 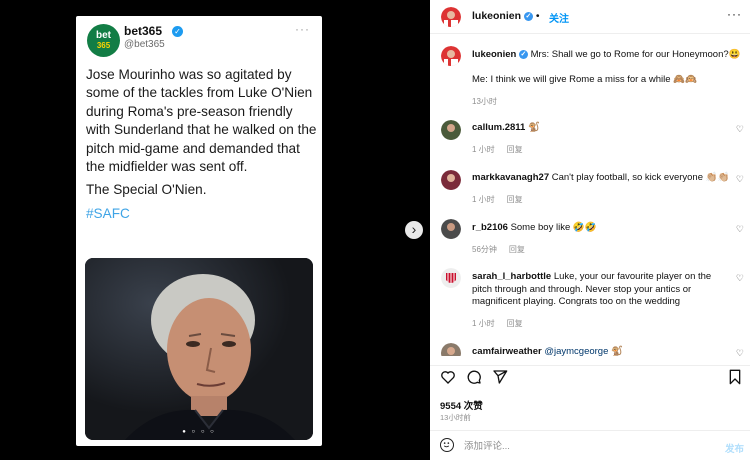 I want to click on more-options-icon: ···, so click(x=734, y=14).